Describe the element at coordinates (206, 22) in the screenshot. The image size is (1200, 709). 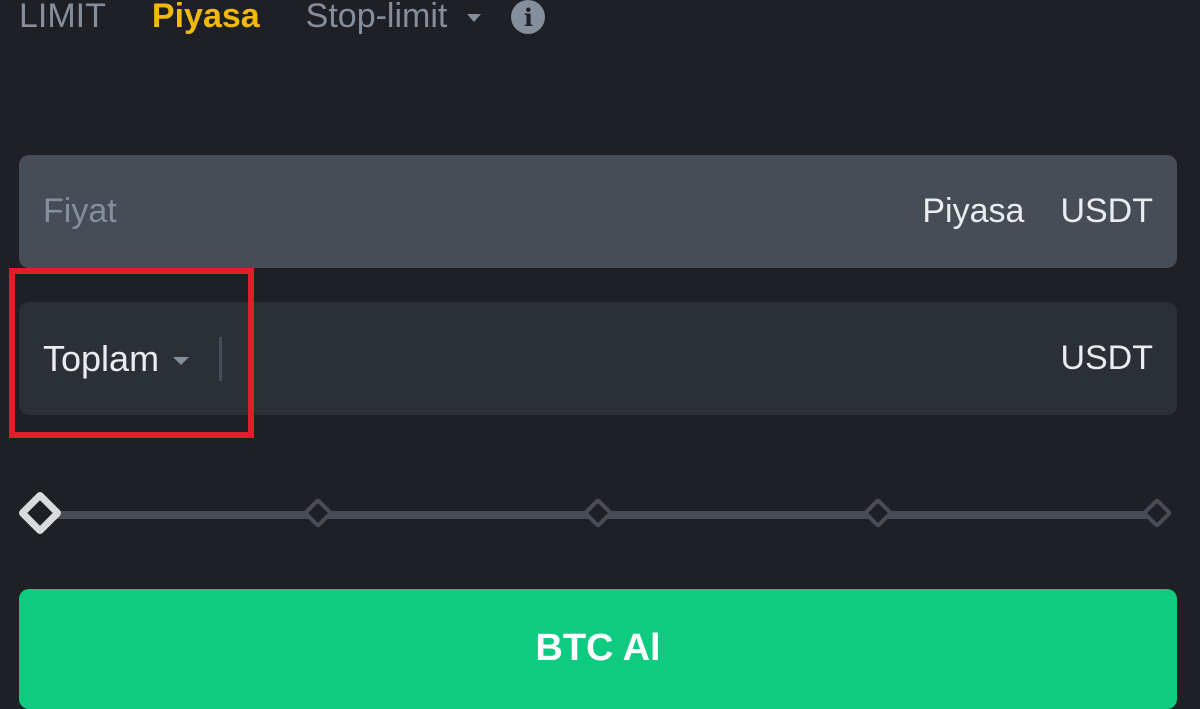
I see `tab-market: Piyasa` at that location.